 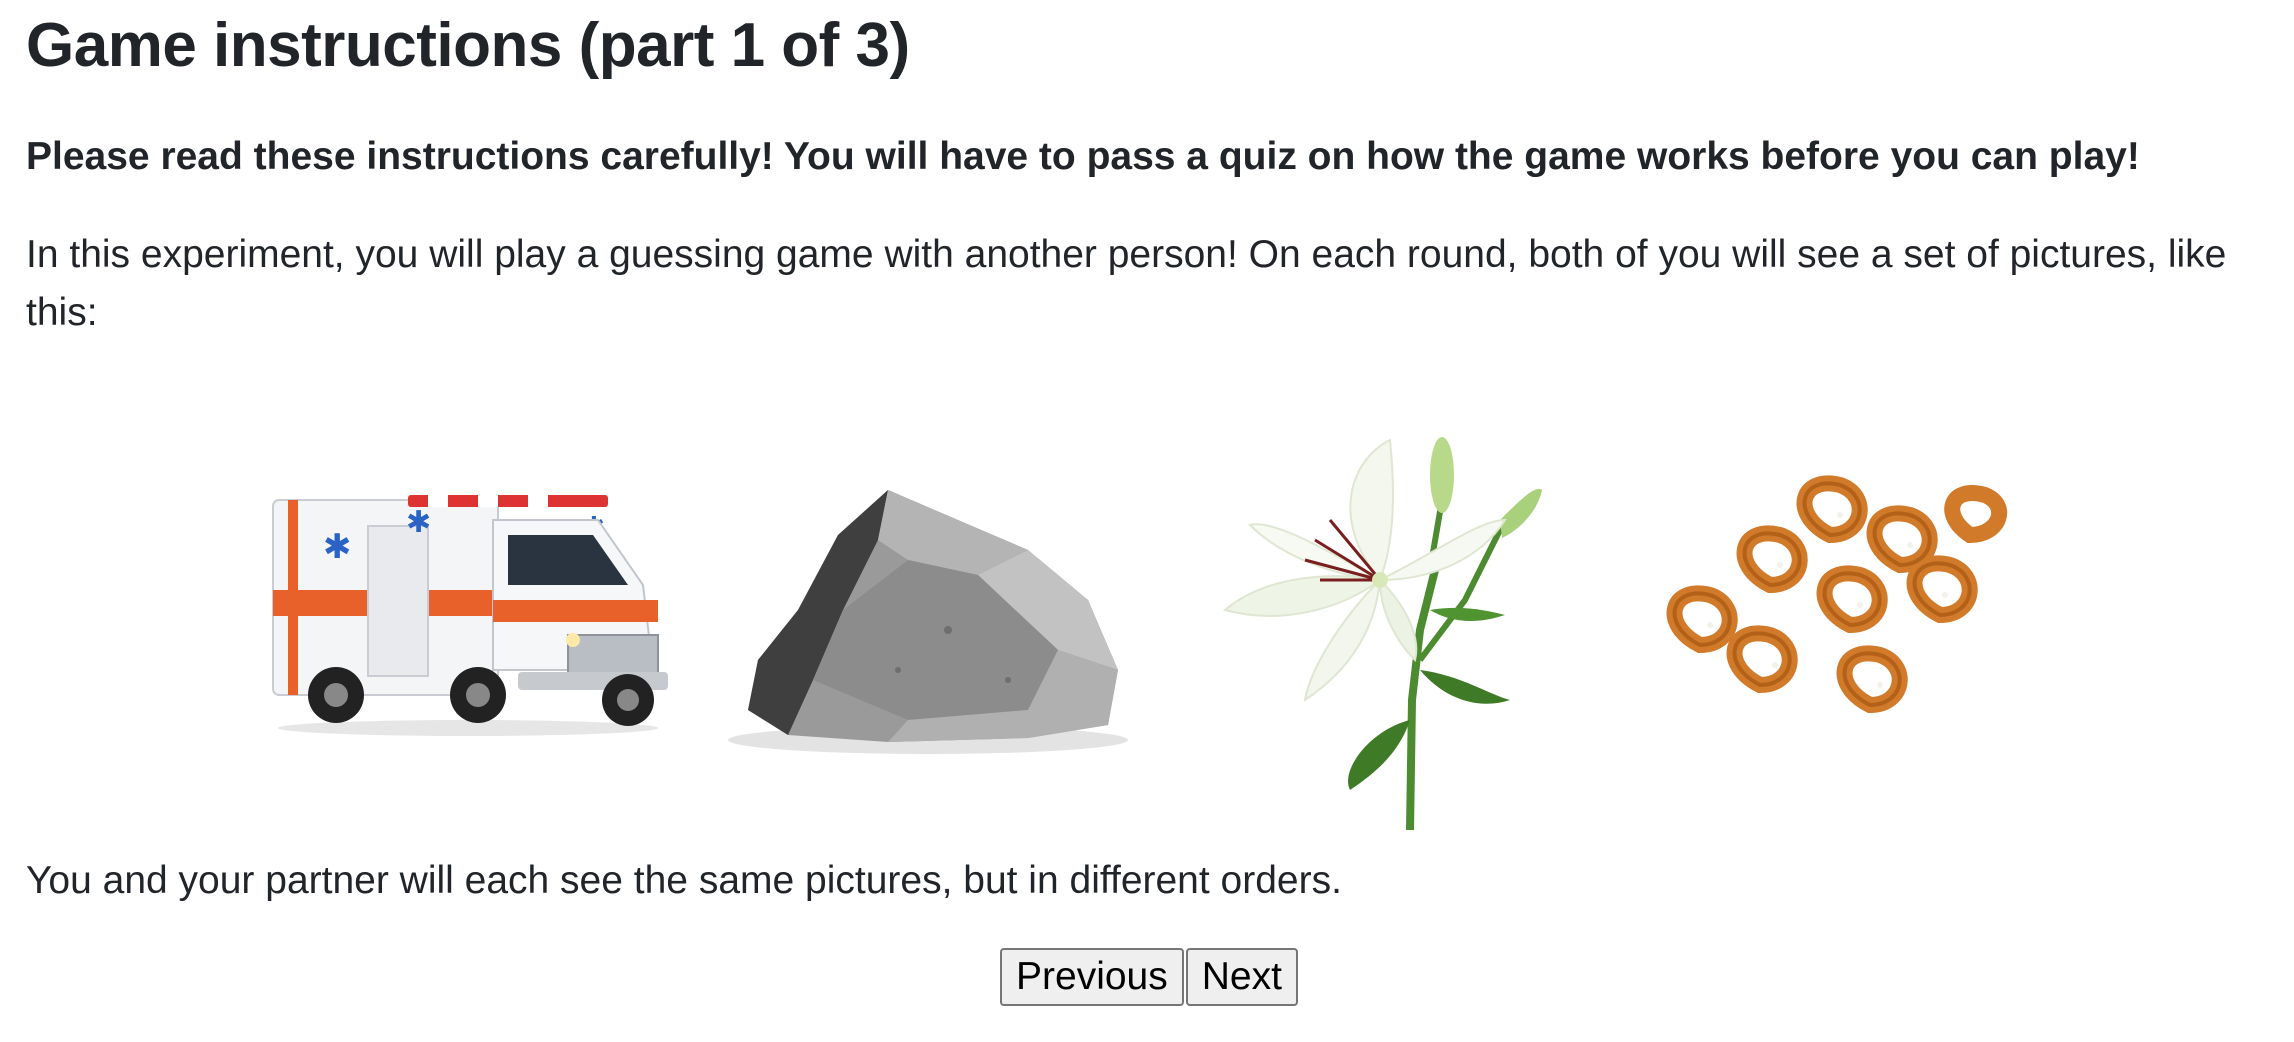 I want to click on page-title: Game instructions (part 1 of 3), so click(x=468, y=45).